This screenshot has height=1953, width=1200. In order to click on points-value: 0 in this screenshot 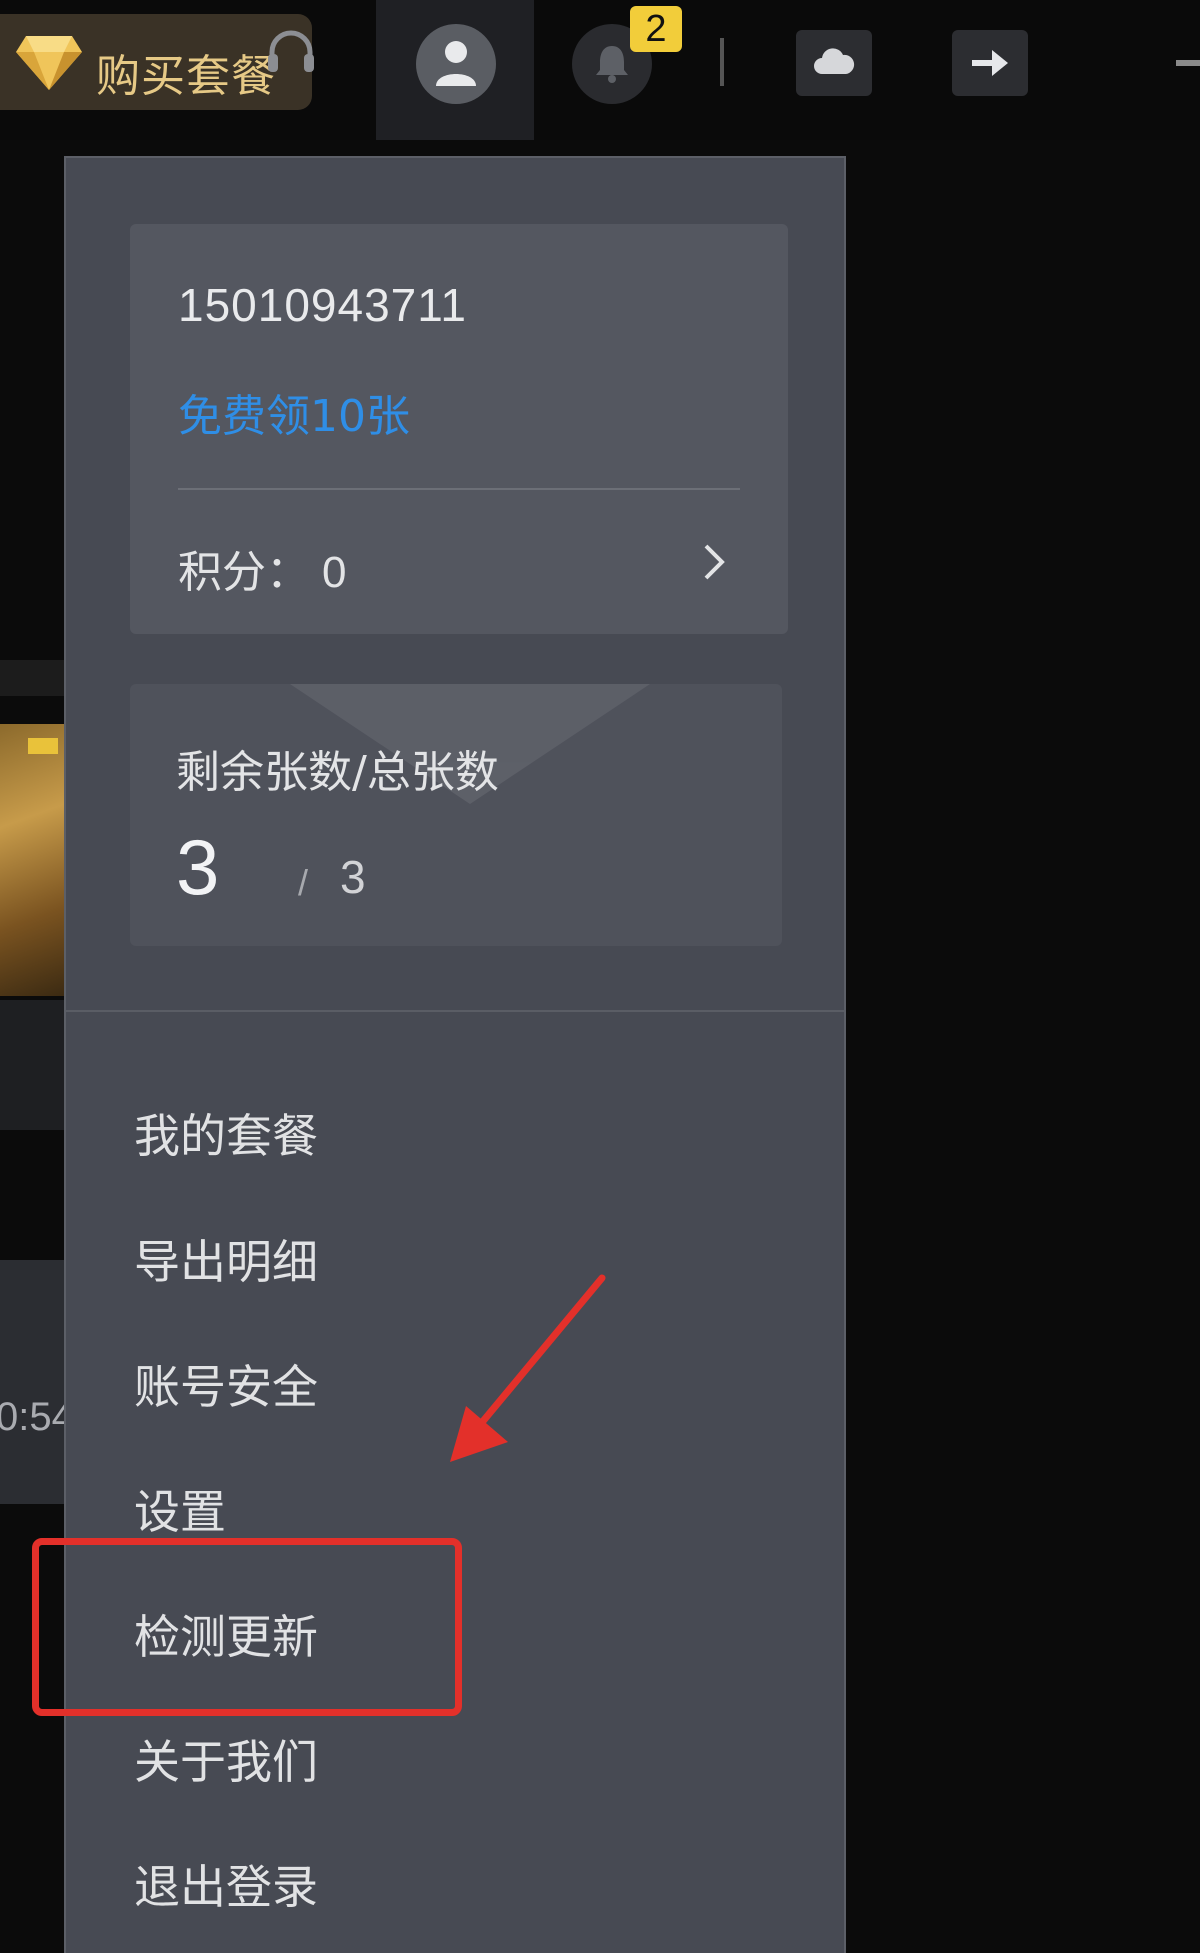, I will do `click(334, 572)`.